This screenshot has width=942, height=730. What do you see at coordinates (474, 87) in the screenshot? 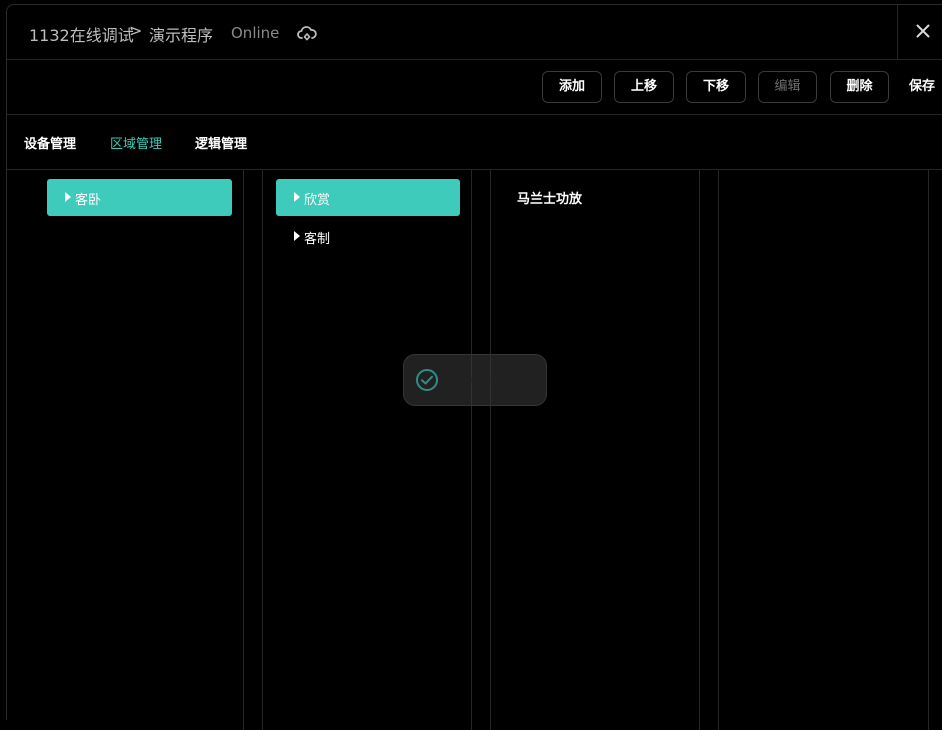
I see `toolbar: 添加 上移 下移 编辑 删除 保存` at bounding box center [474, 87].